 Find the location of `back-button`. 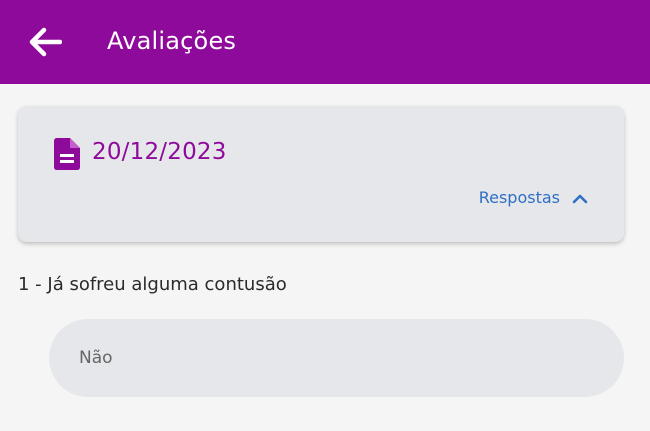

back-button is located at coordinates (45, 42).